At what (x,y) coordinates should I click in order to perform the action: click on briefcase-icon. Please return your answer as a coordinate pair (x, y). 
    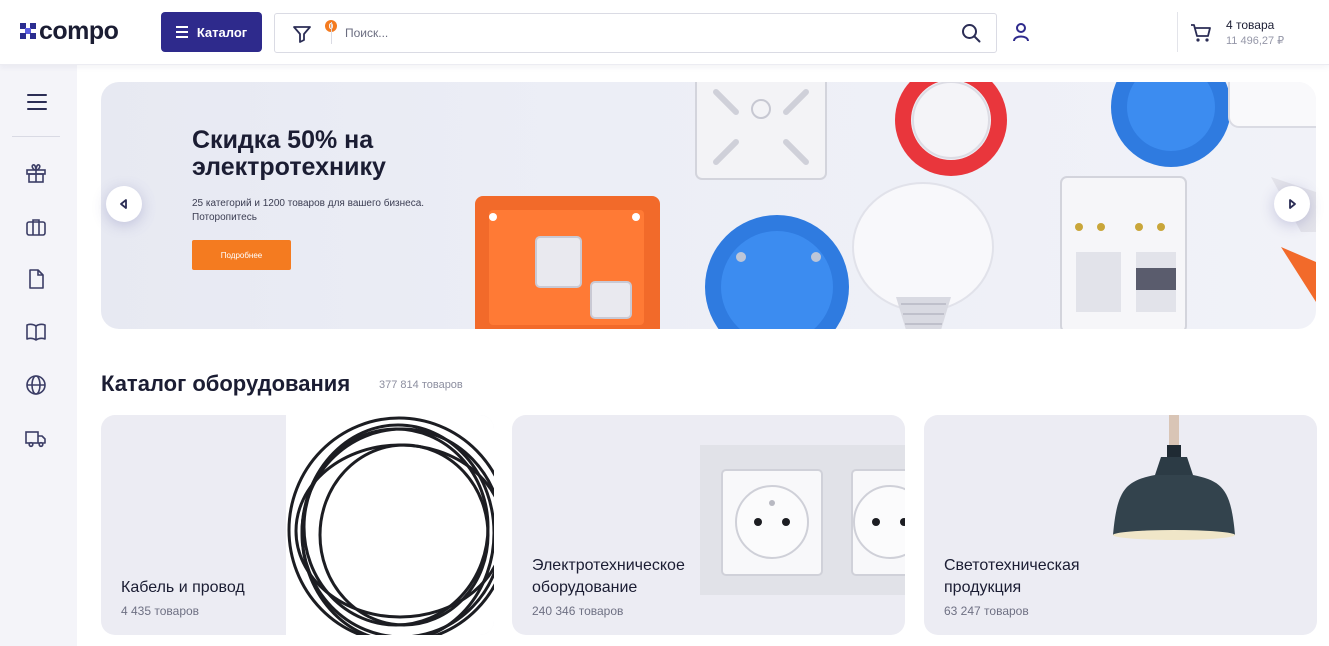
    Looking at the image, I should click on (36, 227).